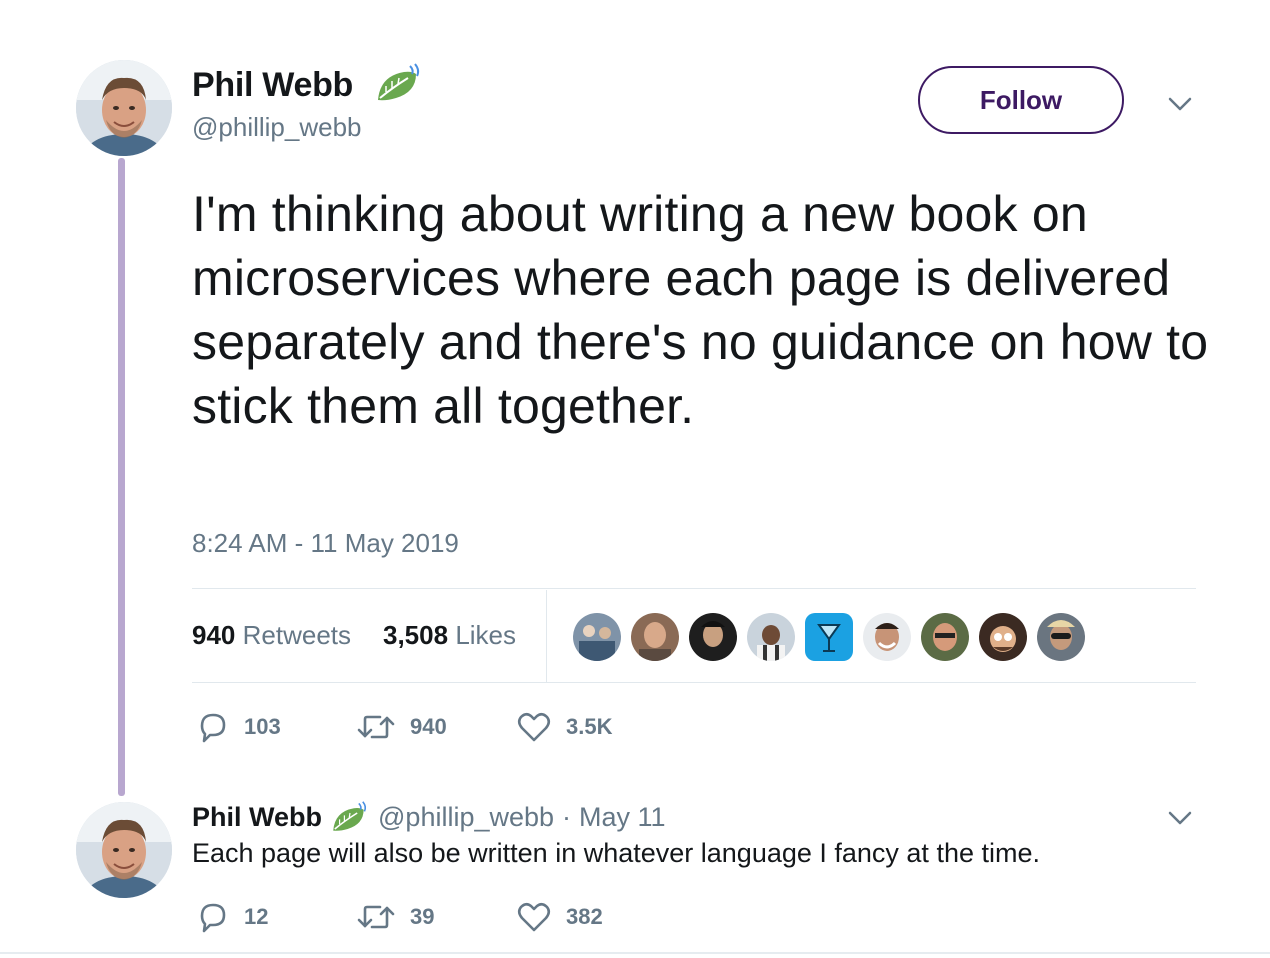  What do you see at coordinates (1021, 100) in the screenshot?
I see `follow-button: Follow` at bounding box center [1021, 100].